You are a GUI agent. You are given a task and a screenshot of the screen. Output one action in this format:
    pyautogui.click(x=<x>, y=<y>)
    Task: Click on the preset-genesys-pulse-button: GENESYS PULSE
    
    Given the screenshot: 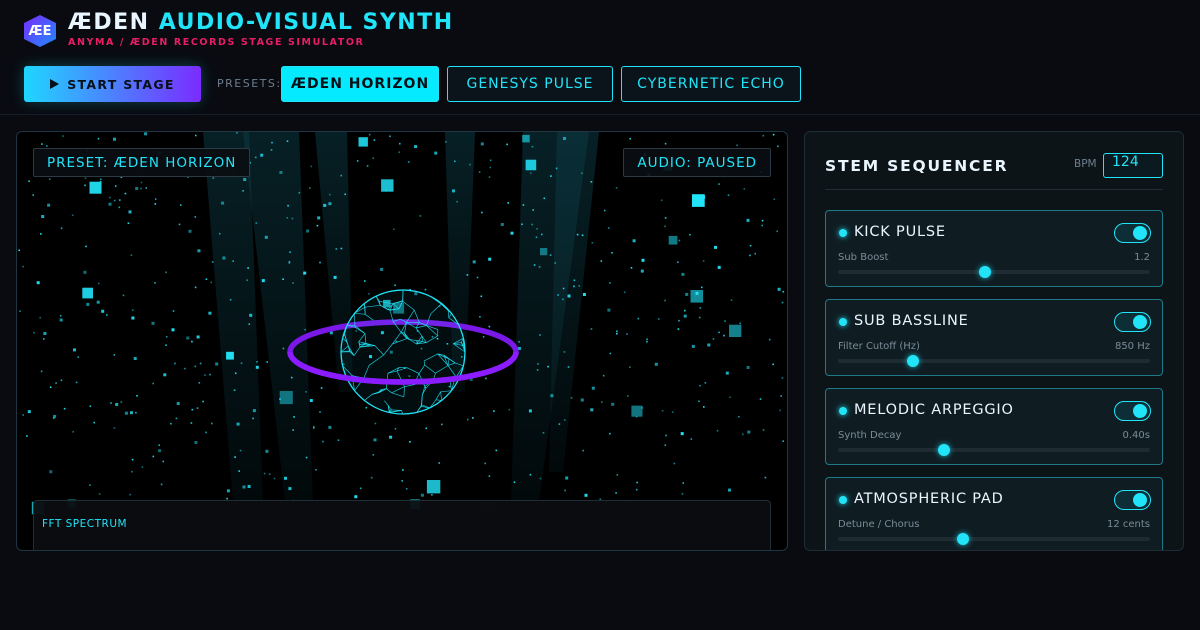 What is the action you would take?
    pyautogui.click(x=530, y=84)
    